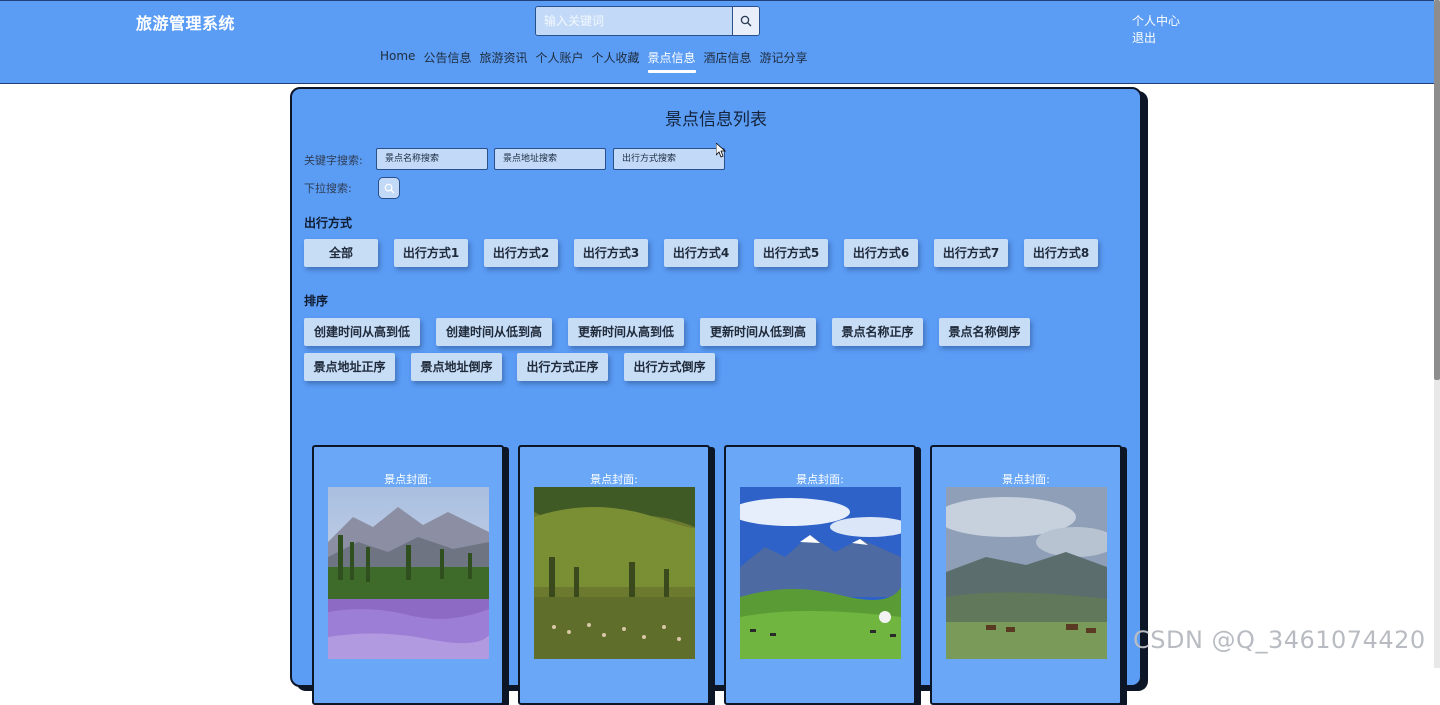 The width and height of the screenshot is (1440, 705). Describe the element at coordinates (431, 253) in the screenshot. I see `travel-option-1: 出行方式1` at that location.